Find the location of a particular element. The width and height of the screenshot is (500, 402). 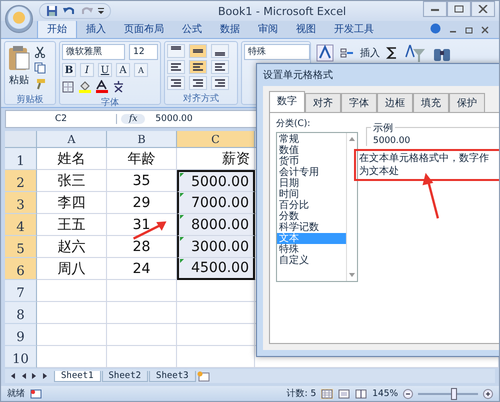

category-item: 数值 is located at coordinates (311, 150).